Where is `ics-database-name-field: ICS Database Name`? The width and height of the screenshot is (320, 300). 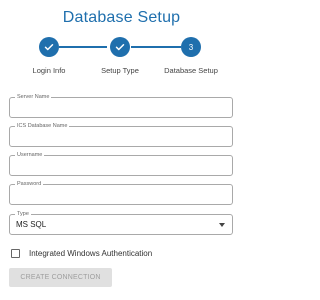
ics-database-name-field: ICS Database Name is located at coordinates (121, 134).